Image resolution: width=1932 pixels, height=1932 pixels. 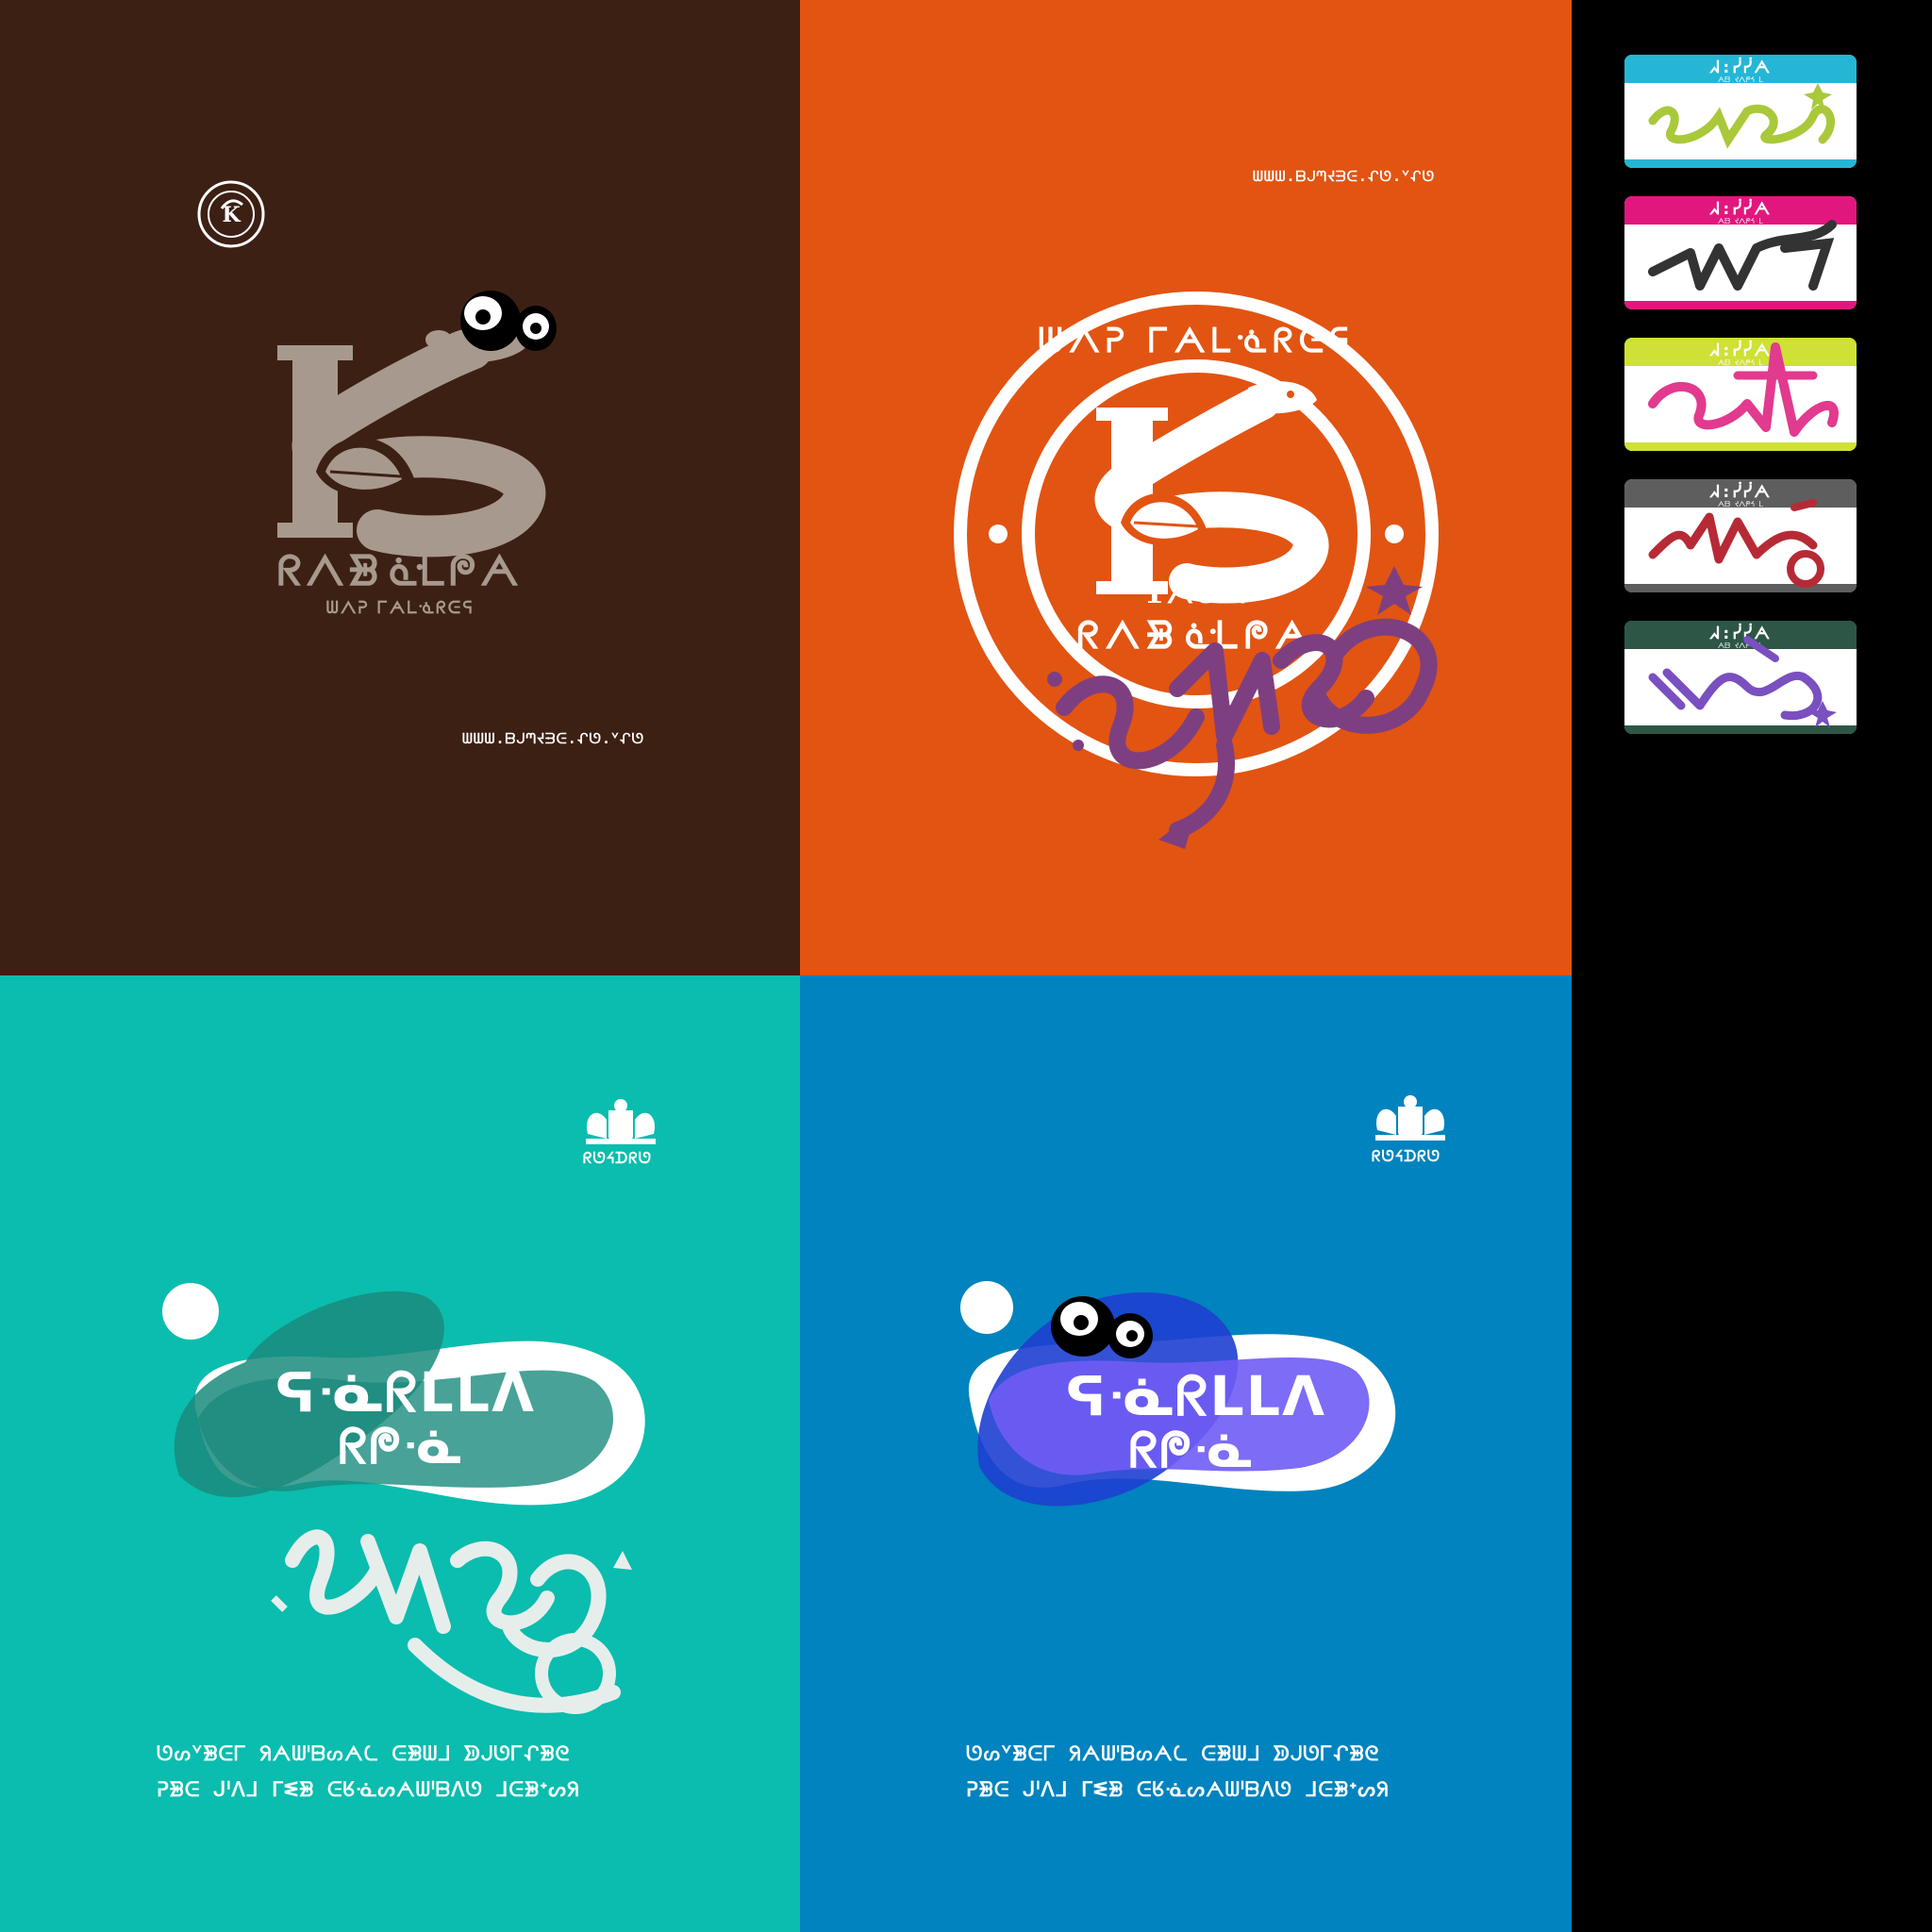 I want to click on sticker-2: ᖽ:ᓰᓰᗅ ᗅᗷ ᔪᐱᖘᔦ ᒪ, so click(x=1741, y=252).